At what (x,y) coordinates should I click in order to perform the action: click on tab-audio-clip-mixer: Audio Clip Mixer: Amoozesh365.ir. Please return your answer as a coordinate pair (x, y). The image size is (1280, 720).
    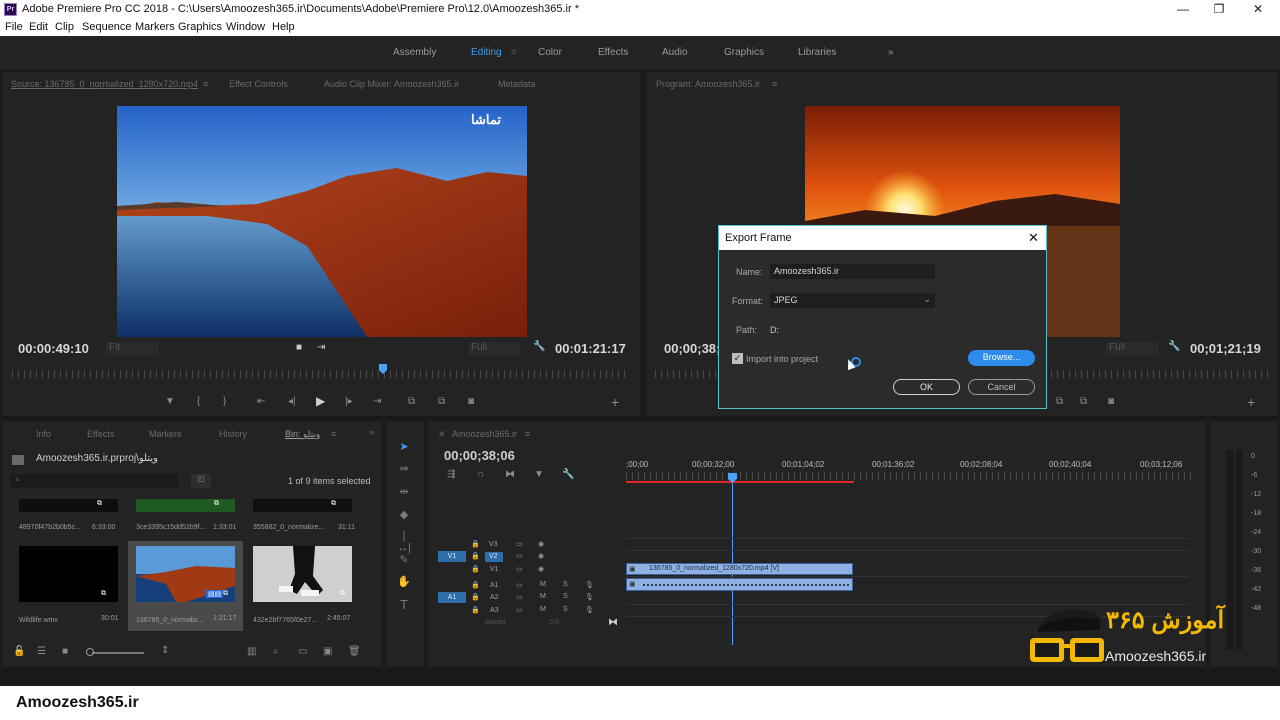
    Looking at the image, I should click on (391, 84).